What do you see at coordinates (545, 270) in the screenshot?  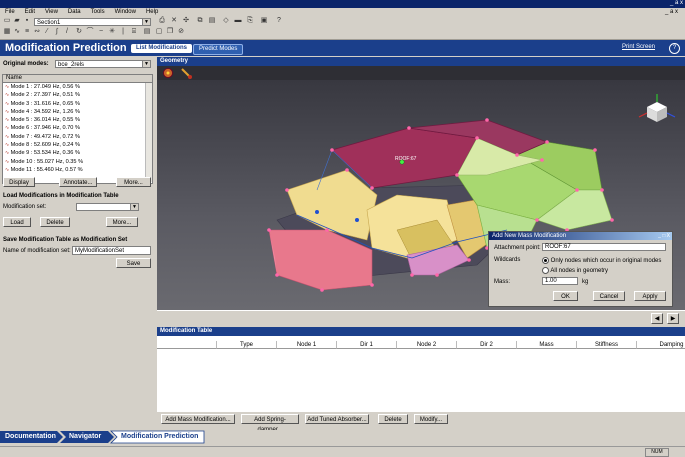 I see `radio-unselected-icon` at bounding box center [545, 270].